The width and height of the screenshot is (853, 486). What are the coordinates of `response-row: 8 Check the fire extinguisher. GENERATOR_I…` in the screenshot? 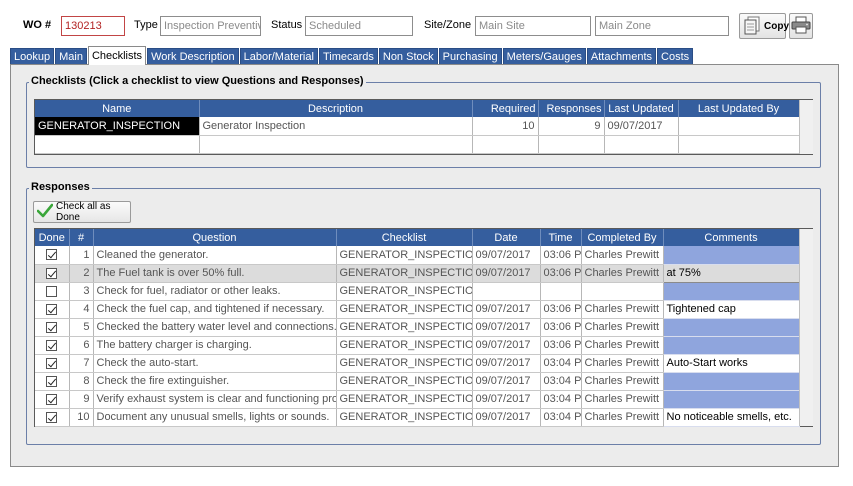 It's located at (417, 381).